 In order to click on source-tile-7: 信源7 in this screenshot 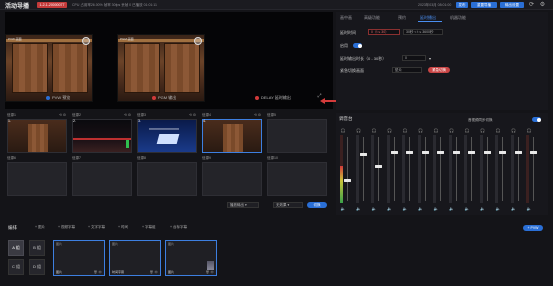, I will do `click(102, 176)`.